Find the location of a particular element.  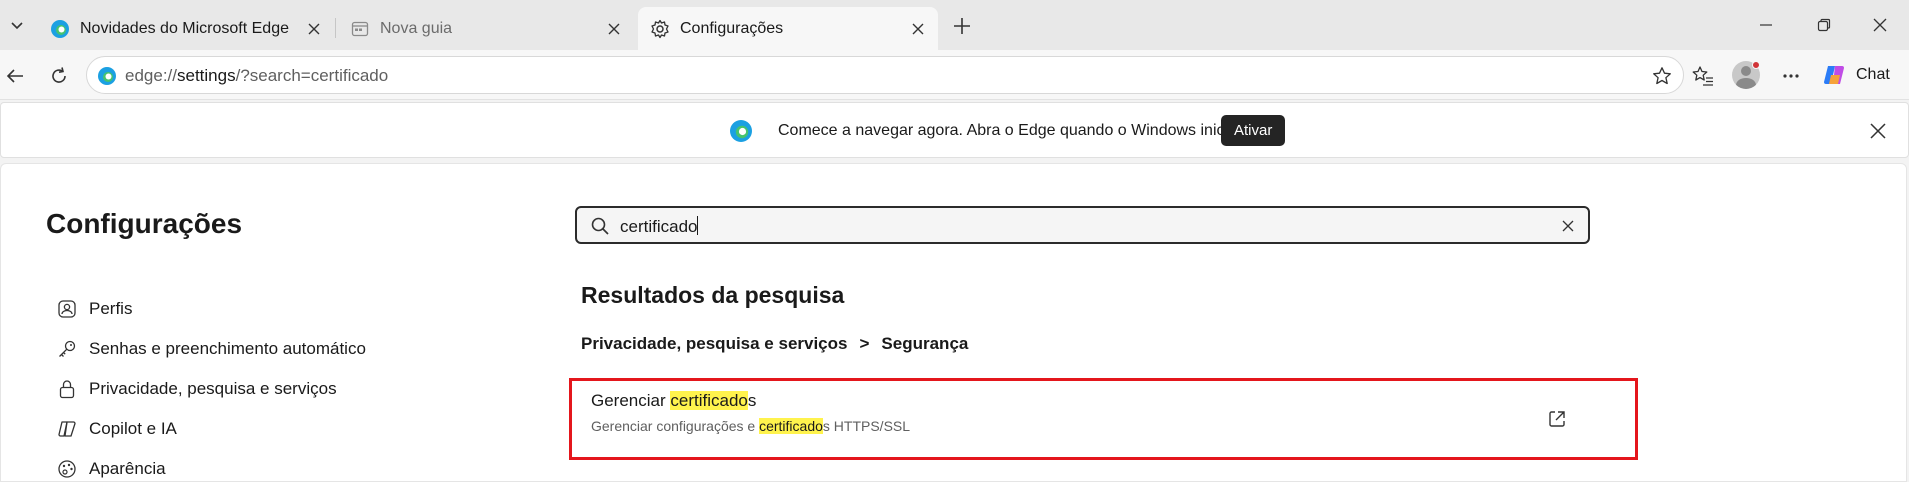

avatar-head-shape is located at coordinates (1746, 71).